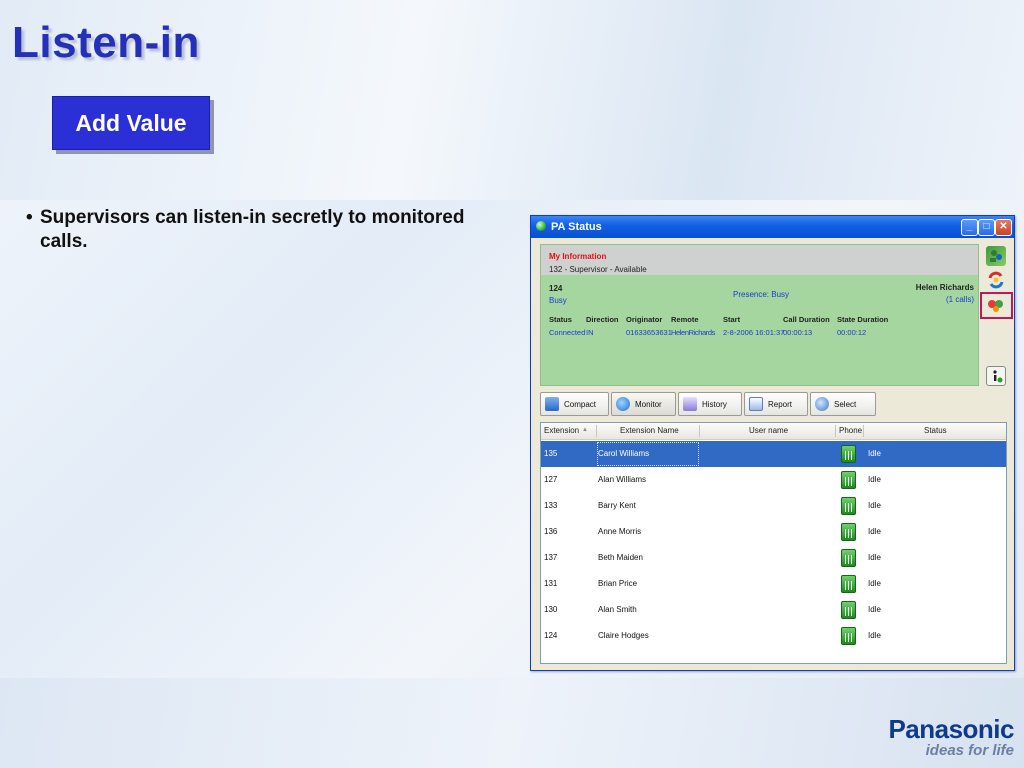 The image size is (1024, 768). I want to click on panasonic-logo: Panasonic ideas for life, so click(951, 738).